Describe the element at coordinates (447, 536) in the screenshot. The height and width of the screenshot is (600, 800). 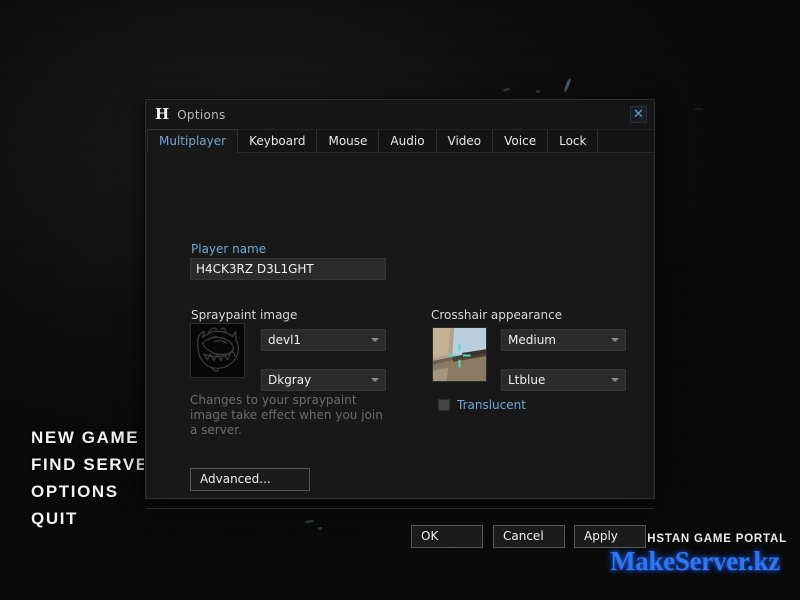
I see `ok-button: OK` at that location.